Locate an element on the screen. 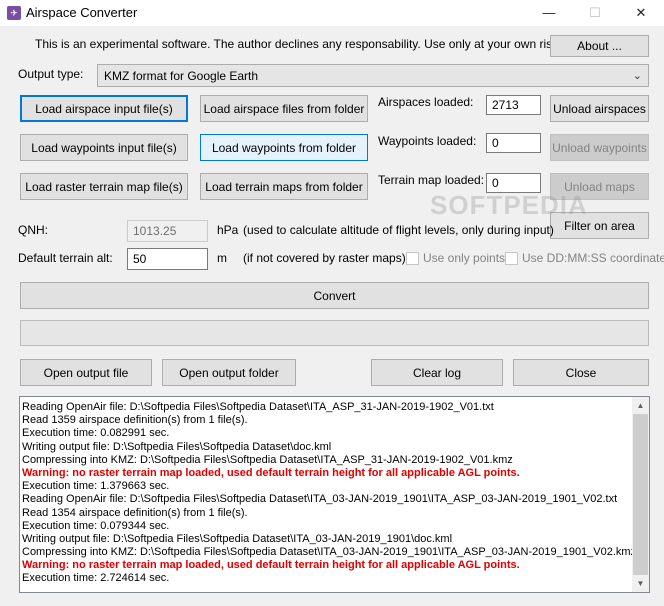 The height and width of the screenshot is (606, 664). unload-airspaces-button: Unload airspaces is located at coordinates (599, 108).